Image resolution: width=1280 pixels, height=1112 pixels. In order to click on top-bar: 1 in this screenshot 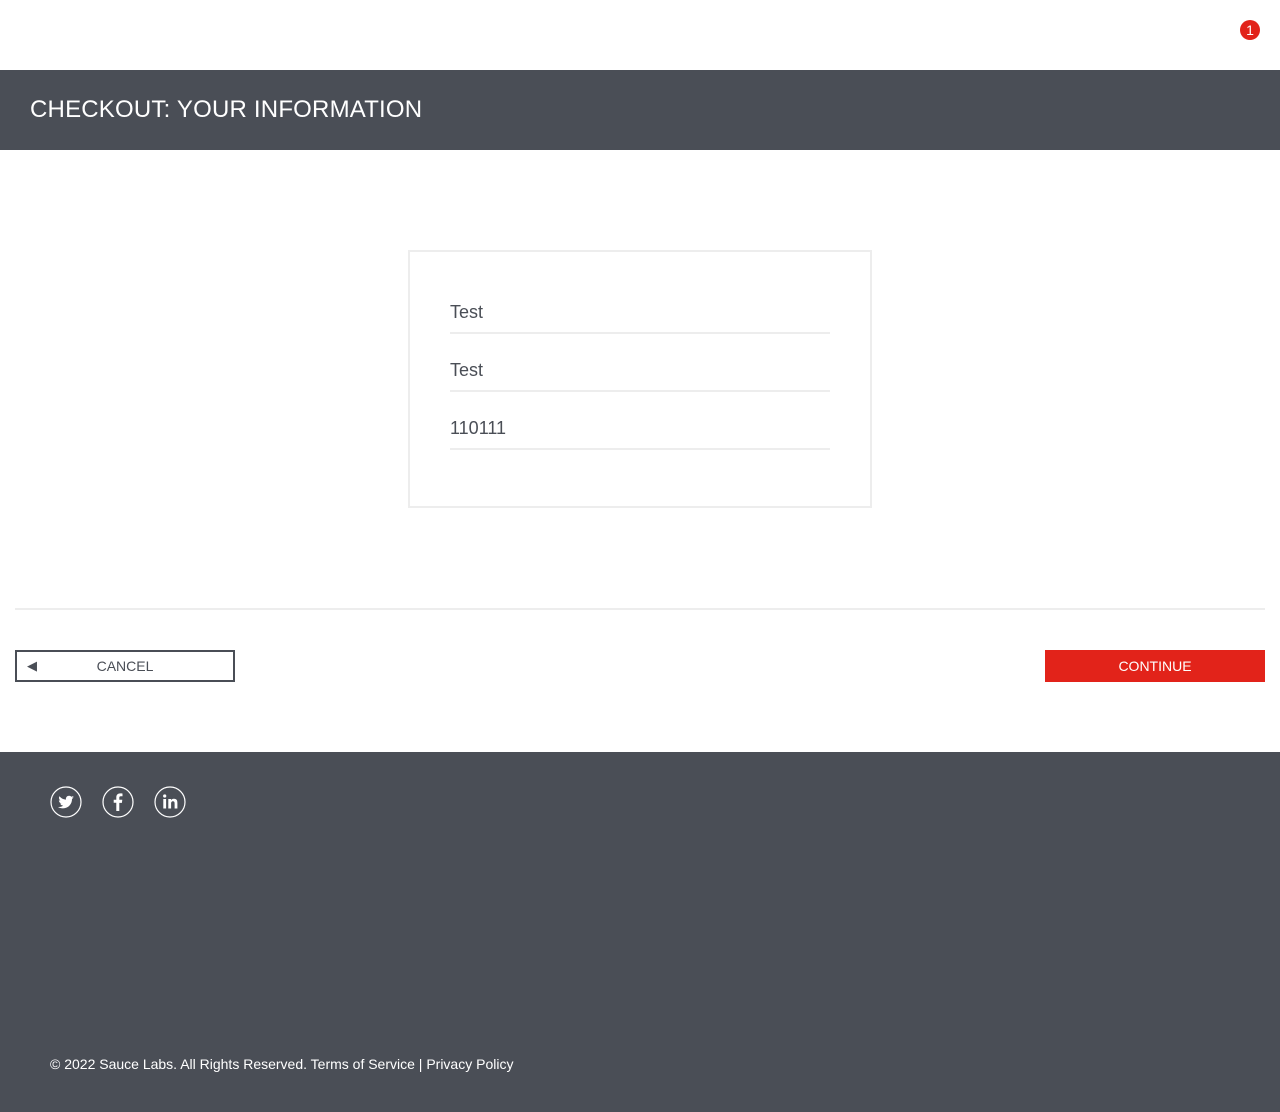, I will do `click(640, 35)`.